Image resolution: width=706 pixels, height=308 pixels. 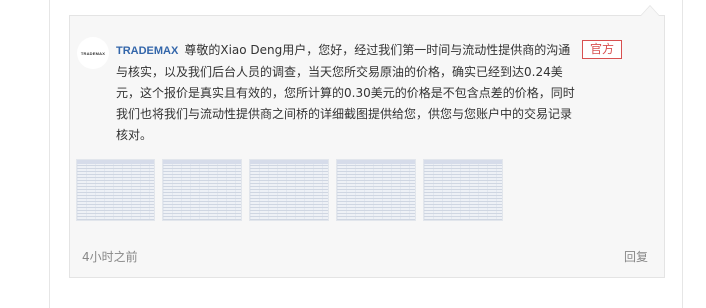 I want to click on comment-timestamp: 4小时之前, so click(x=110, y=257).